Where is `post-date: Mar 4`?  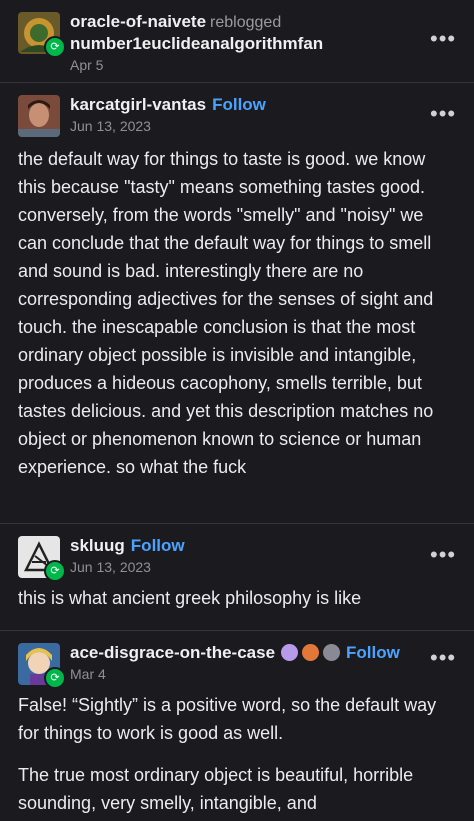 post-date: Mar 4 is located at coordinates (88, 674).